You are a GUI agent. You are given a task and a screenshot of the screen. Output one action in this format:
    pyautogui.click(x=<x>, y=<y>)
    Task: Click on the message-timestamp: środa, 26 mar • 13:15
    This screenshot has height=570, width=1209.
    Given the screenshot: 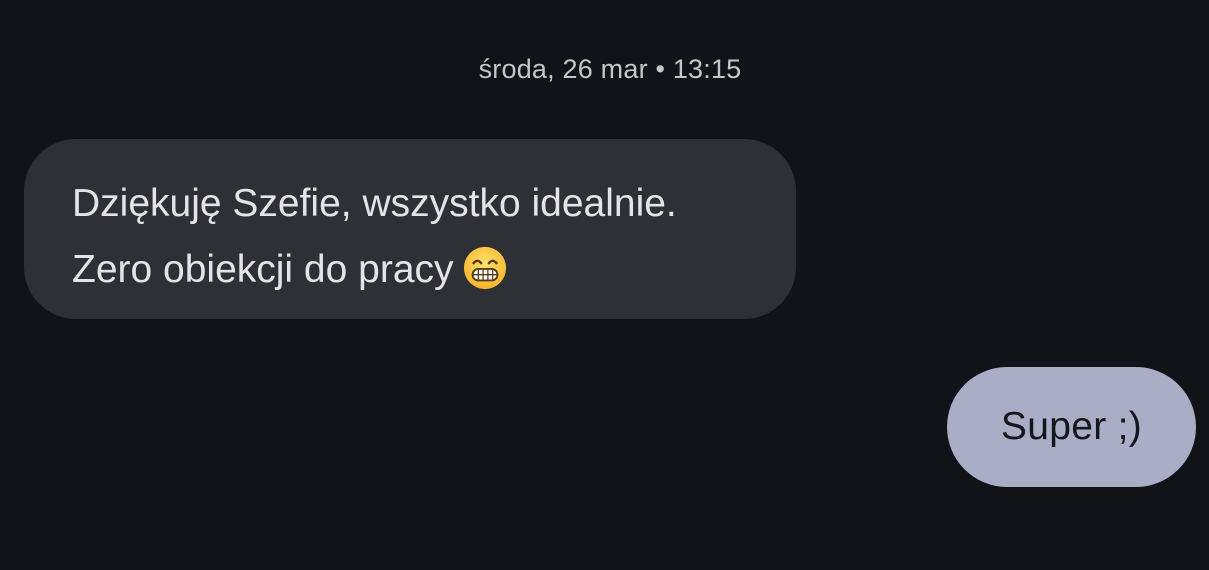 What is the action you would take?
    pyautogui.click(x=610, y=69)
    